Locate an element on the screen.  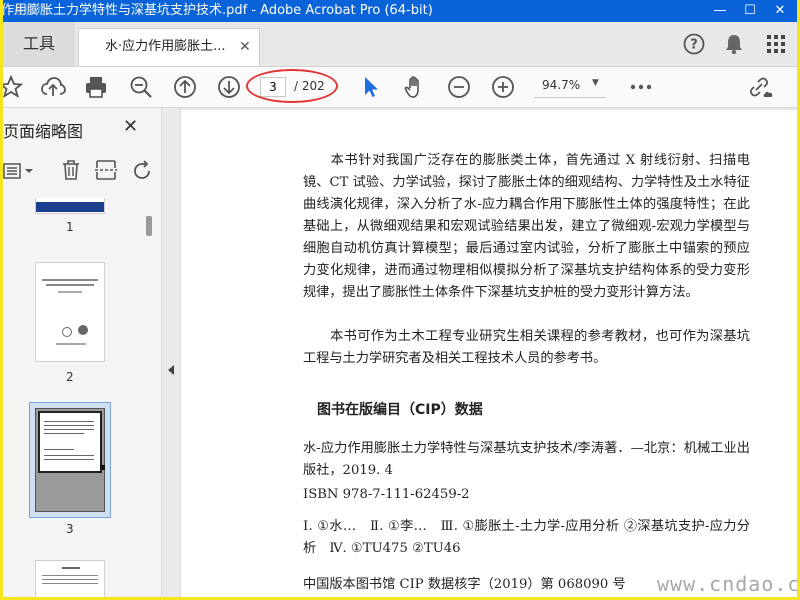
previous-page-button is located at coordinates (185, 87).